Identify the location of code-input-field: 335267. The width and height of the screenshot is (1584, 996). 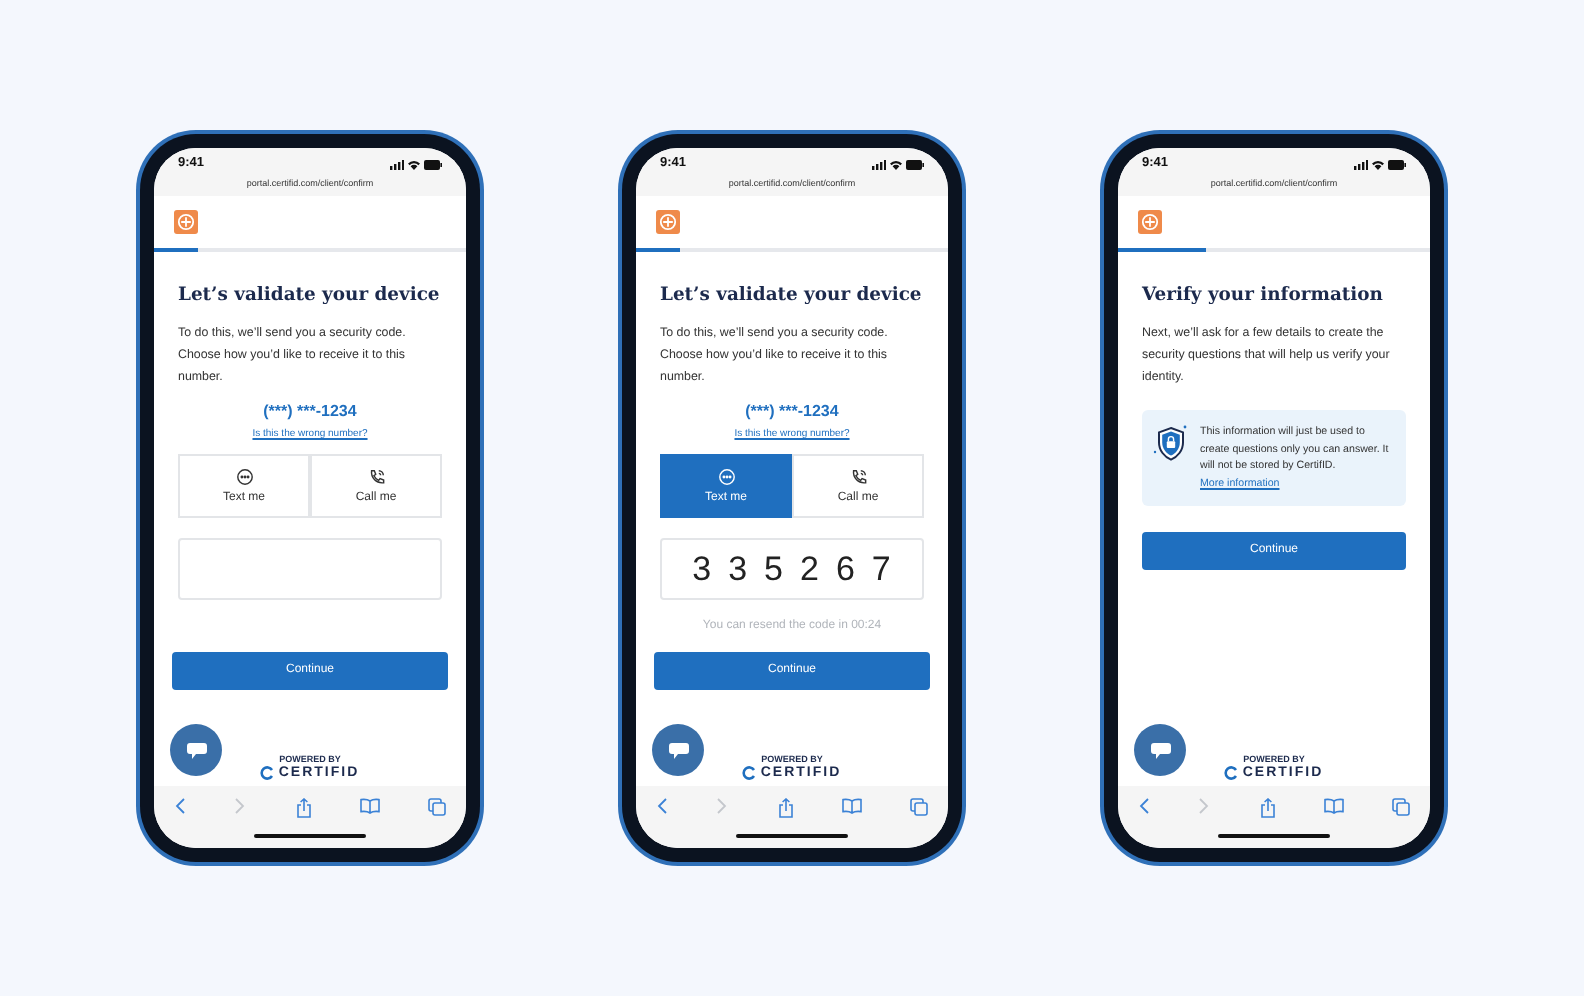
(792, 569).